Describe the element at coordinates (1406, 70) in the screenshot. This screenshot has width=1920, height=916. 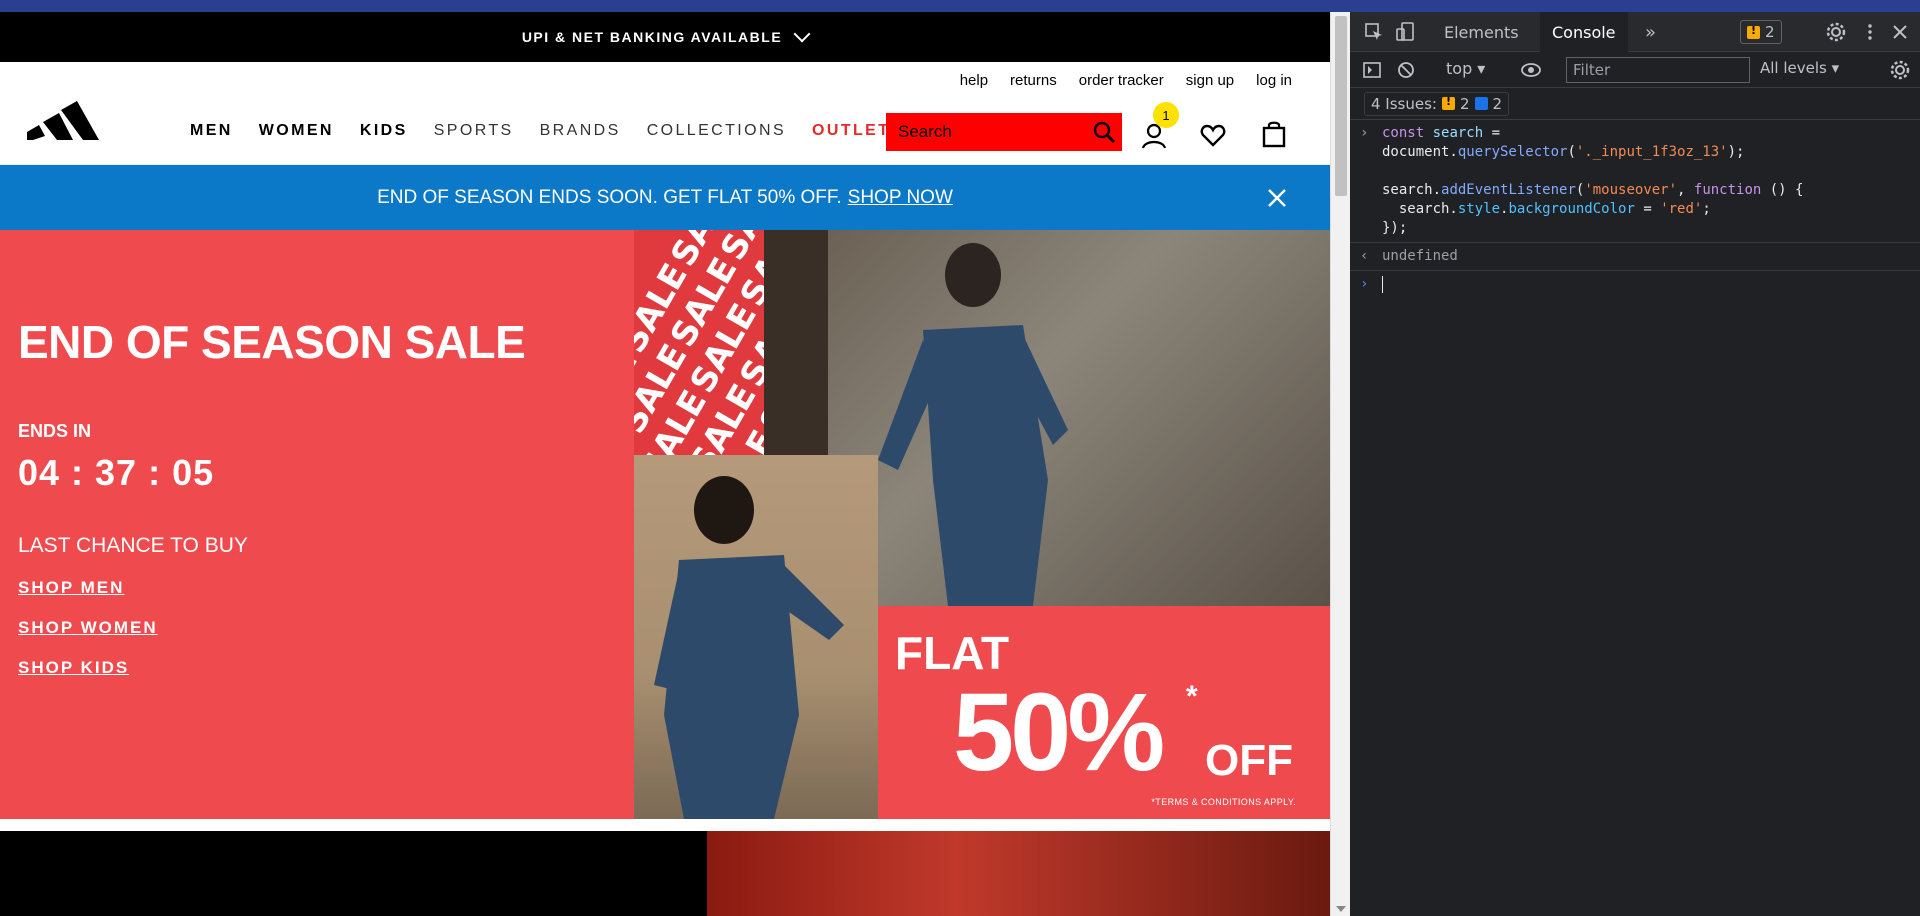
I see `clear-console-icon` at that location.